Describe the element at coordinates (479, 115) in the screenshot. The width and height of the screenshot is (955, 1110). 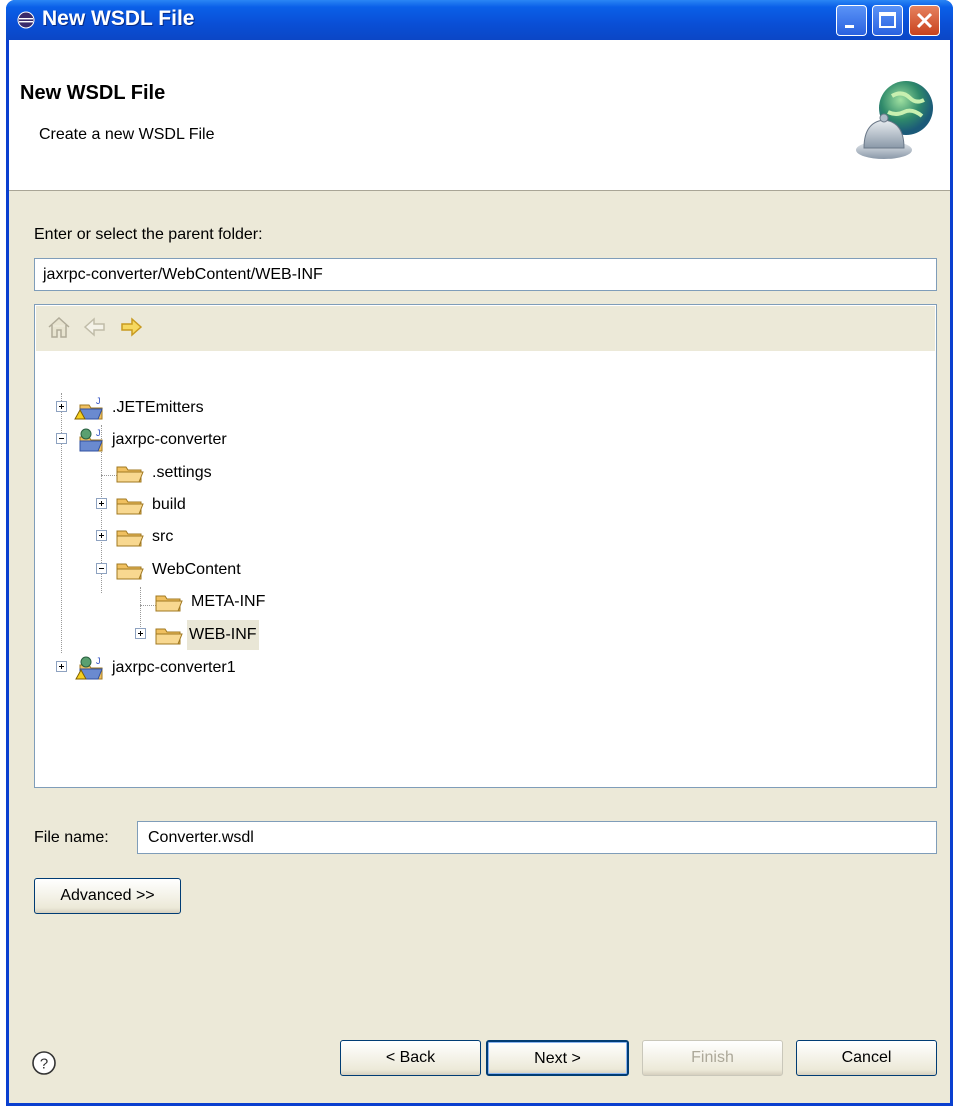
I see `wizard-banner: New WSDL File Create a new WSDL File` at that location.